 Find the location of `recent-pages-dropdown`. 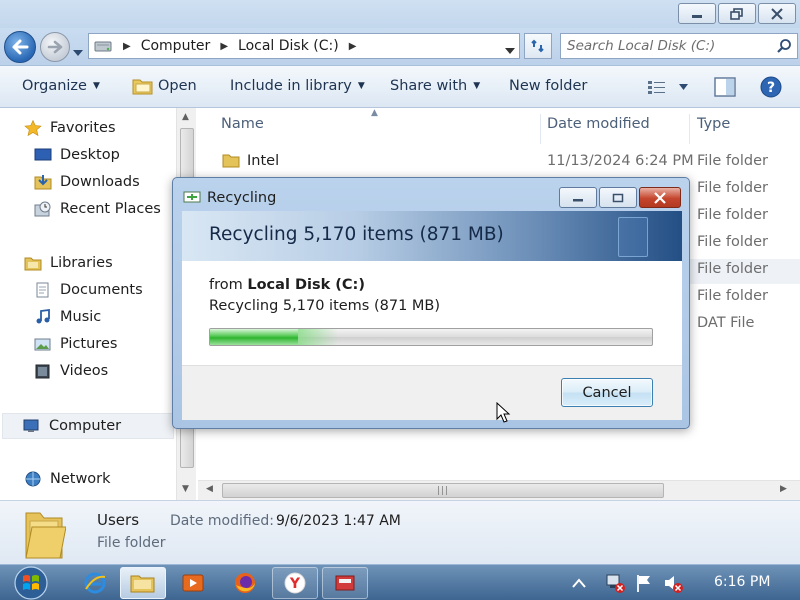

recent-pages-dropdown is located at coordinates (78, 52).